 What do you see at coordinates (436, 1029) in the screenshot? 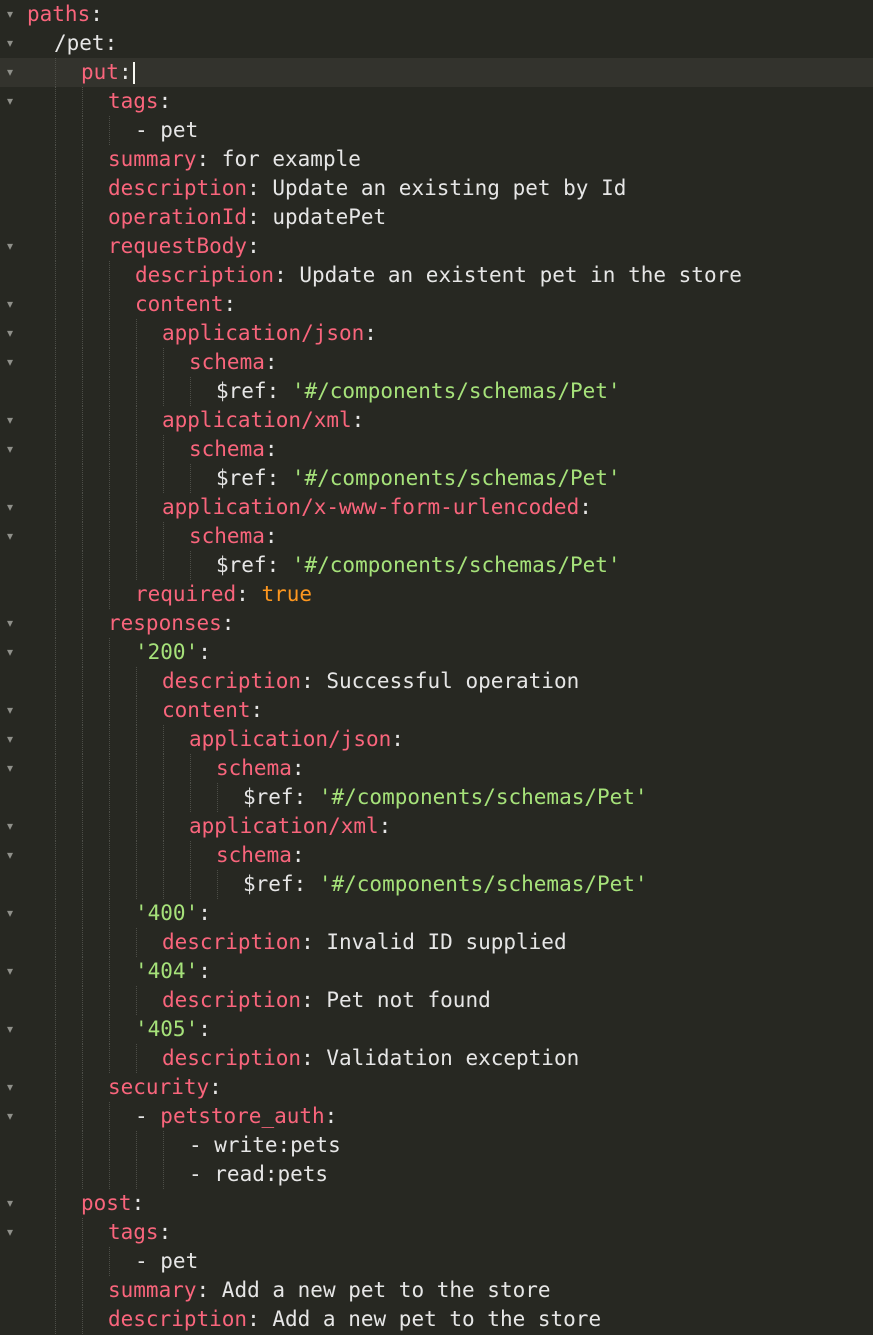
I see `code-line: ▾ '405':` at bounding box center [436, 1029].